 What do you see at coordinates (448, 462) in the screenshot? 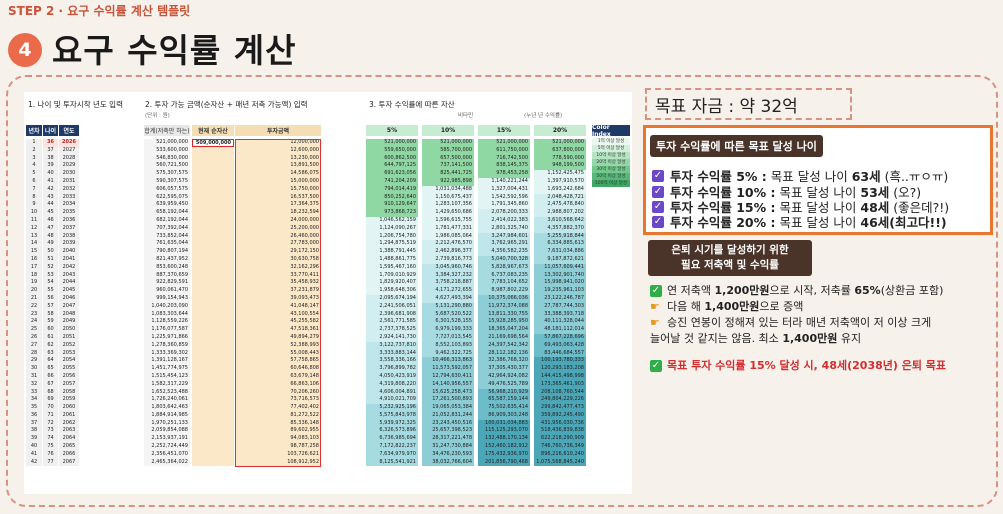
I see `table-cell: 38,032,766,604` at bounding box center [448, 462].